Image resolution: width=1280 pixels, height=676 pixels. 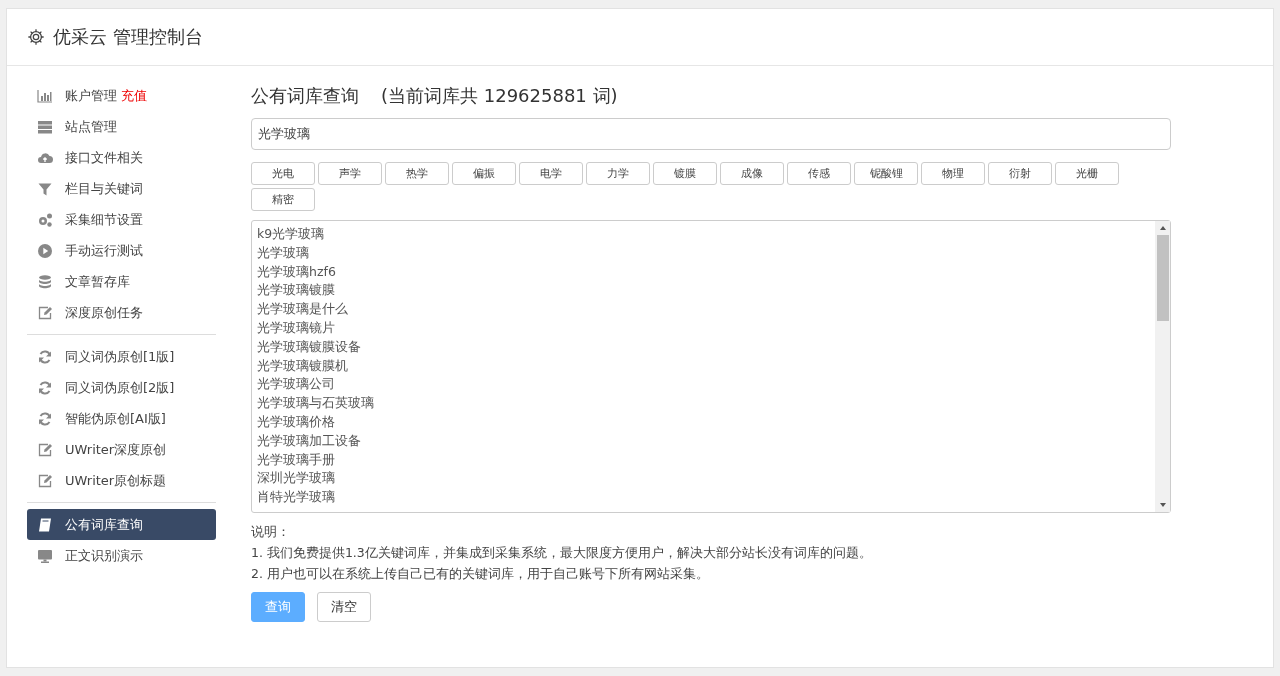 I want to click on sidebar-item-label: 公有词库查询, so click(x=104, y=524).